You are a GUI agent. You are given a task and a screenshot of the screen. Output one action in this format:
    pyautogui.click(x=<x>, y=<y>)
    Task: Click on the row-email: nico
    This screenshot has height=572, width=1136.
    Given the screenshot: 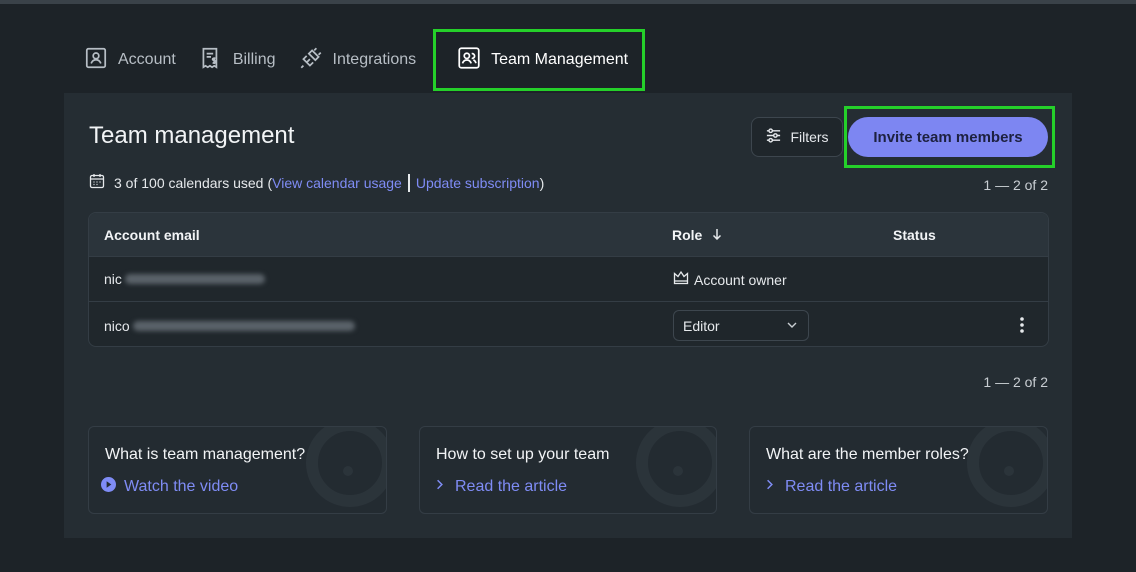 What is the action you would take?
    pyautogui.click(x=229, y=326)
    